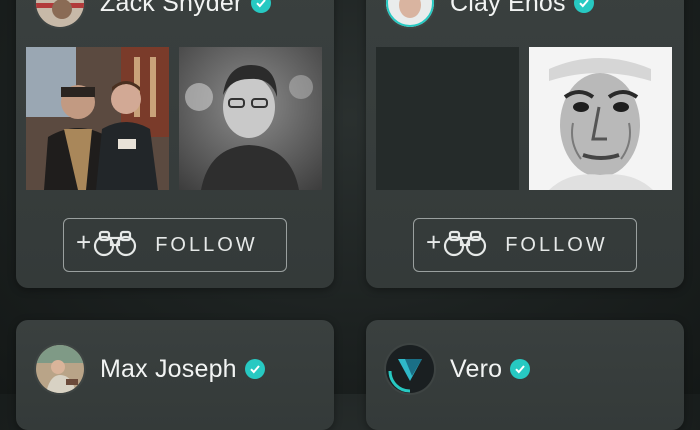 The width and height of the screenshot is (700, 430). What do you see at coordinates (171, 9) in the screenshot?
I see `profile-name: Zack Snyder` at bounding box center [171, 9].